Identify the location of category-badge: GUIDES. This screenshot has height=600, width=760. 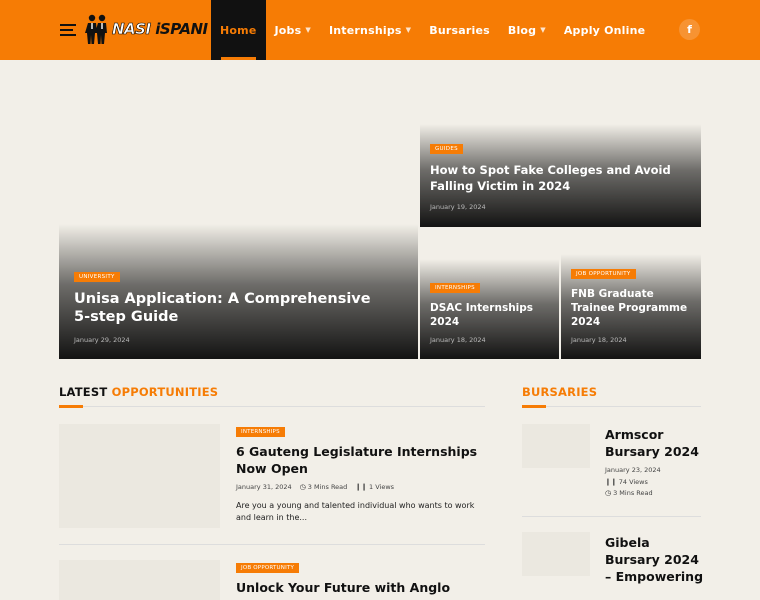
(446, 149).